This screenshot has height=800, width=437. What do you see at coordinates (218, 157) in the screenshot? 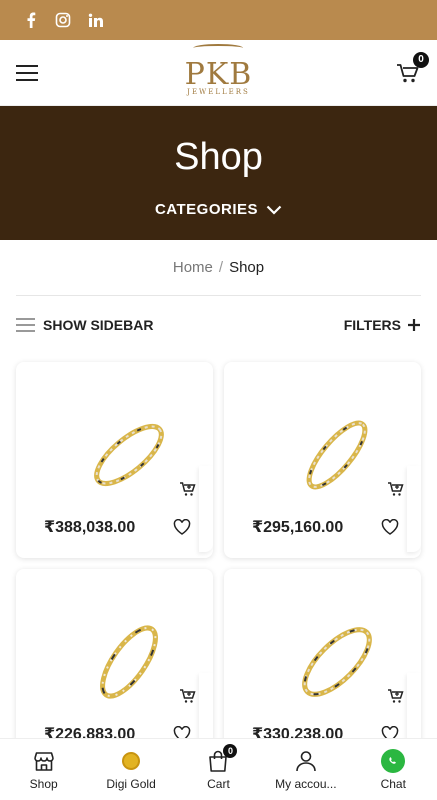
I see `page-title: Shop` at bounding box center [218, 157].